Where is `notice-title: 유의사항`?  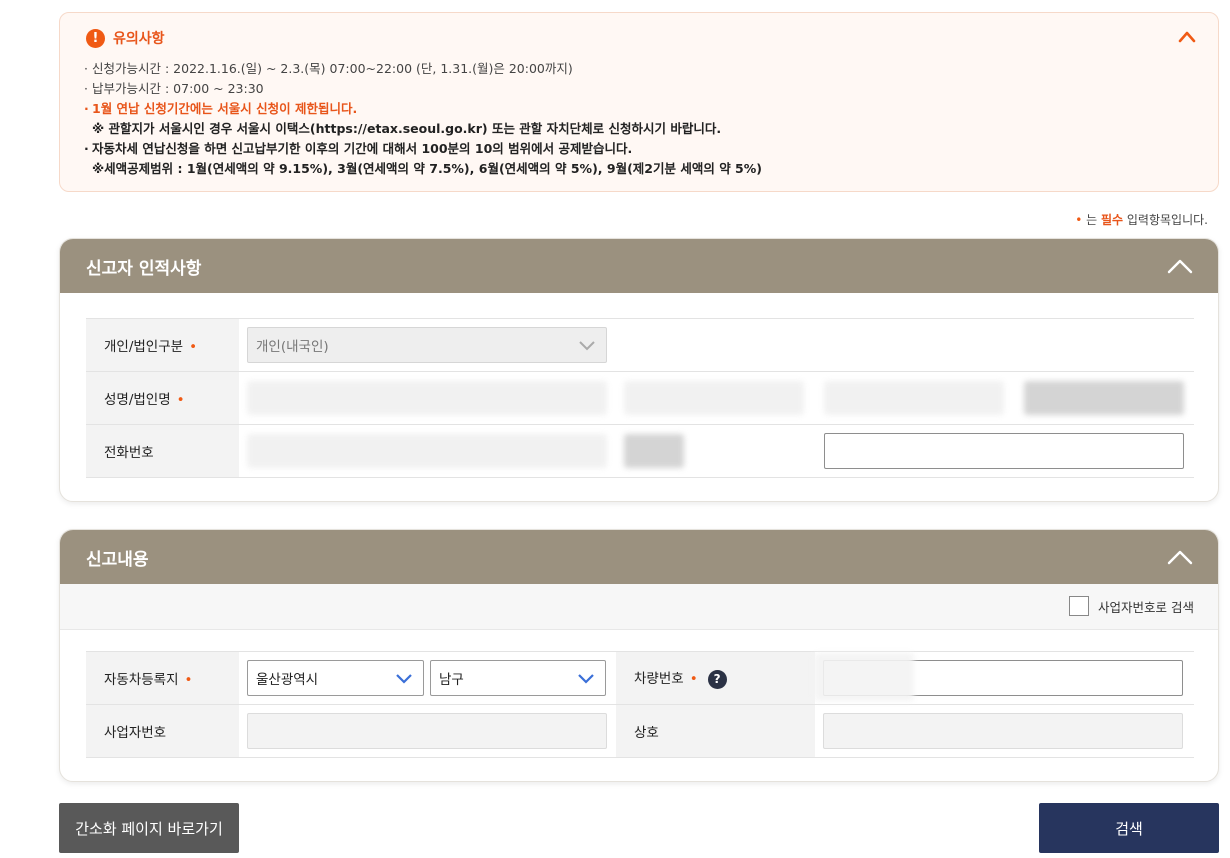 notice-title: 유의사항 is located at coordinates (139, 39).